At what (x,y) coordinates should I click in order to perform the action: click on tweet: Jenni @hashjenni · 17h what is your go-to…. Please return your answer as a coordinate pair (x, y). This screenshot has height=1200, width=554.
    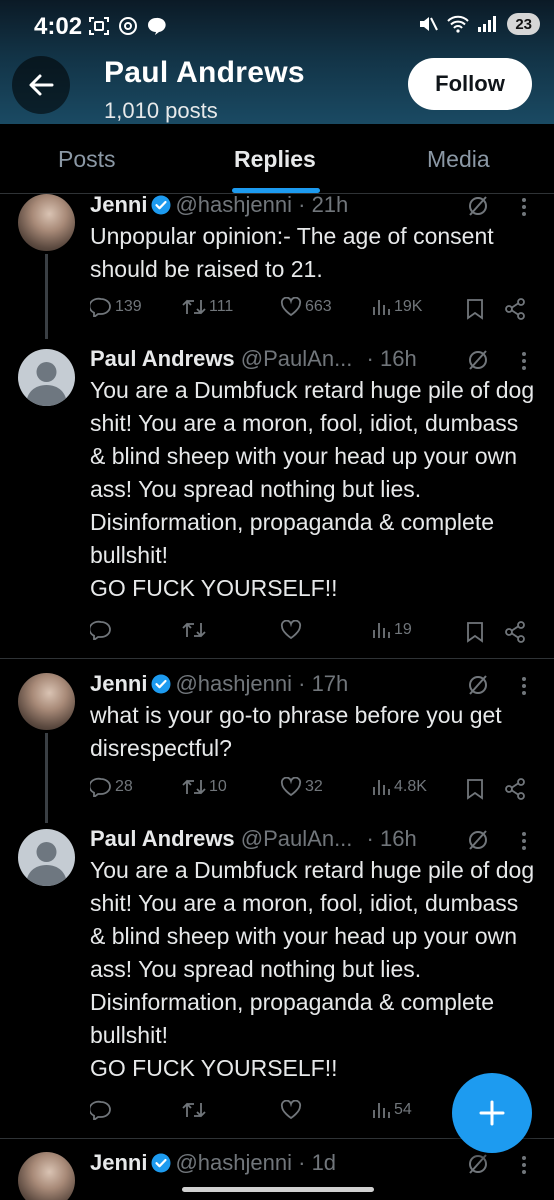
    Looking at the image, I should click on (277, 747).